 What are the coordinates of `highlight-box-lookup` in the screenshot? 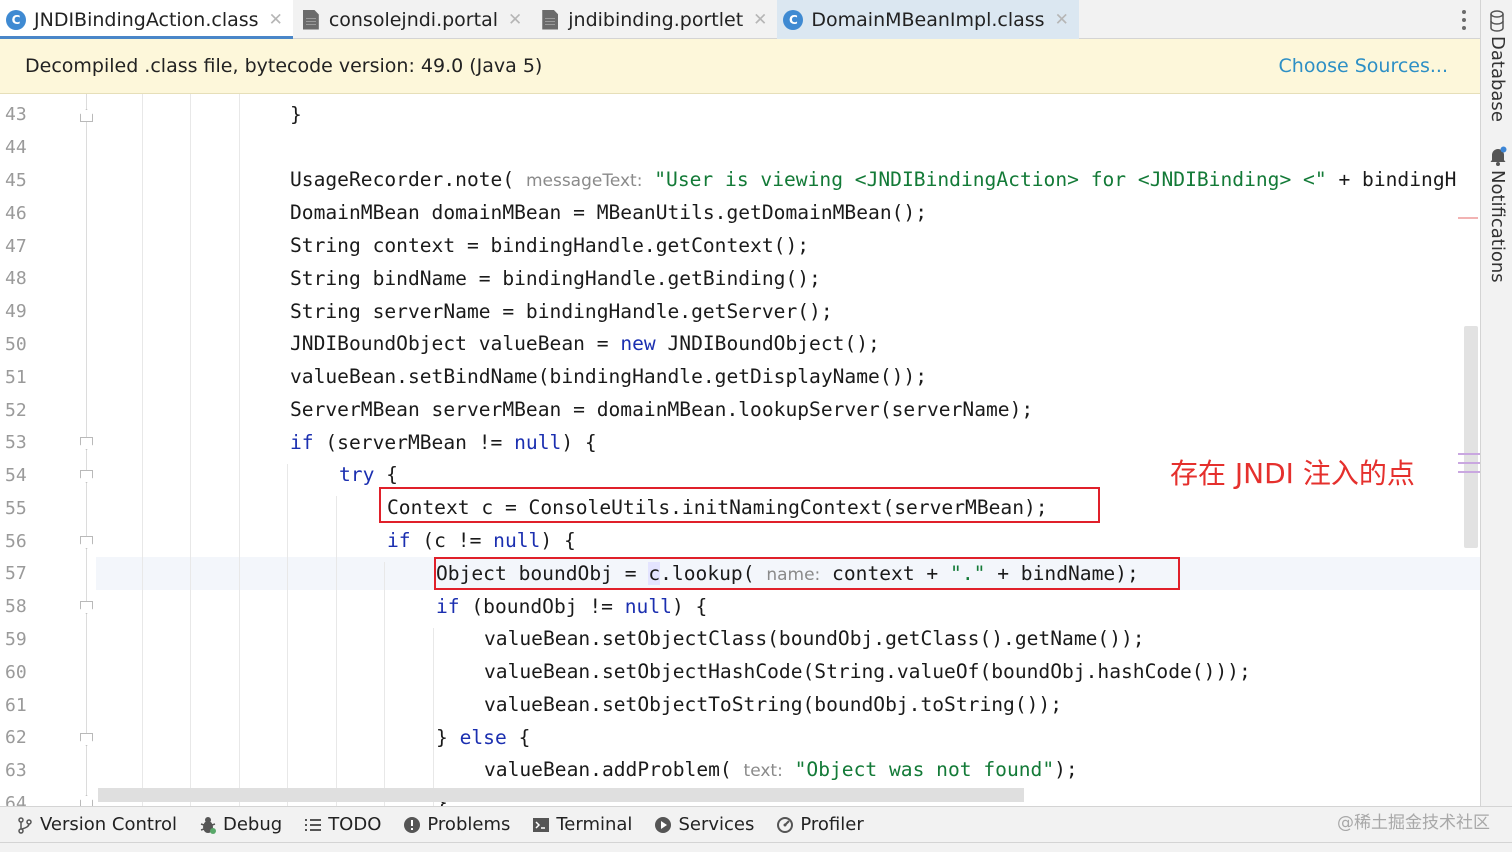 It's located at (807, 573).